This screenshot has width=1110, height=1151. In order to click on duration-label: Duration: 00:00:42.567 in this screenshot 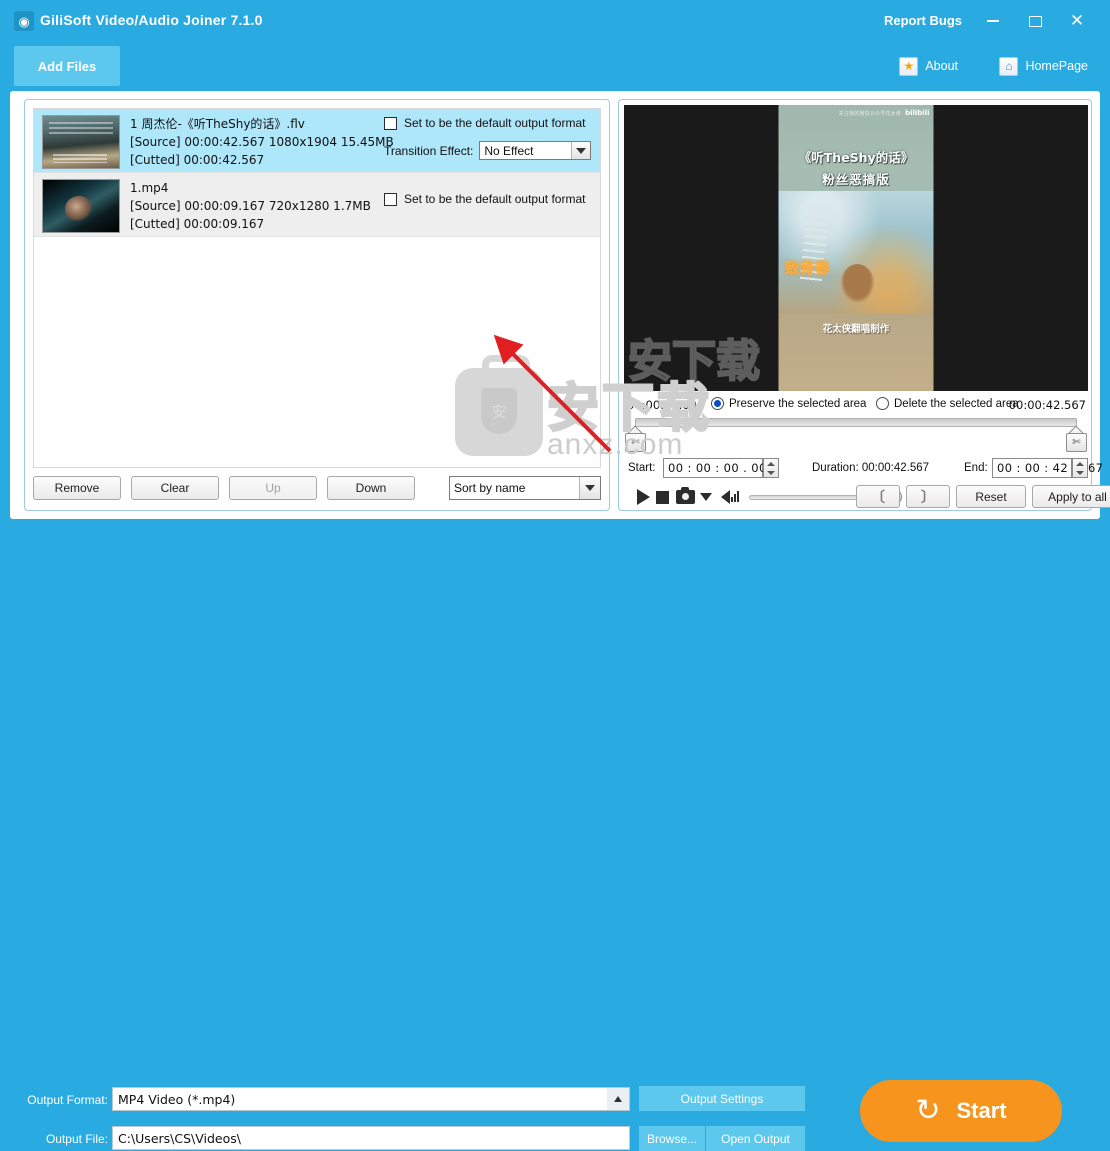, I will do `click(871, 468)`.